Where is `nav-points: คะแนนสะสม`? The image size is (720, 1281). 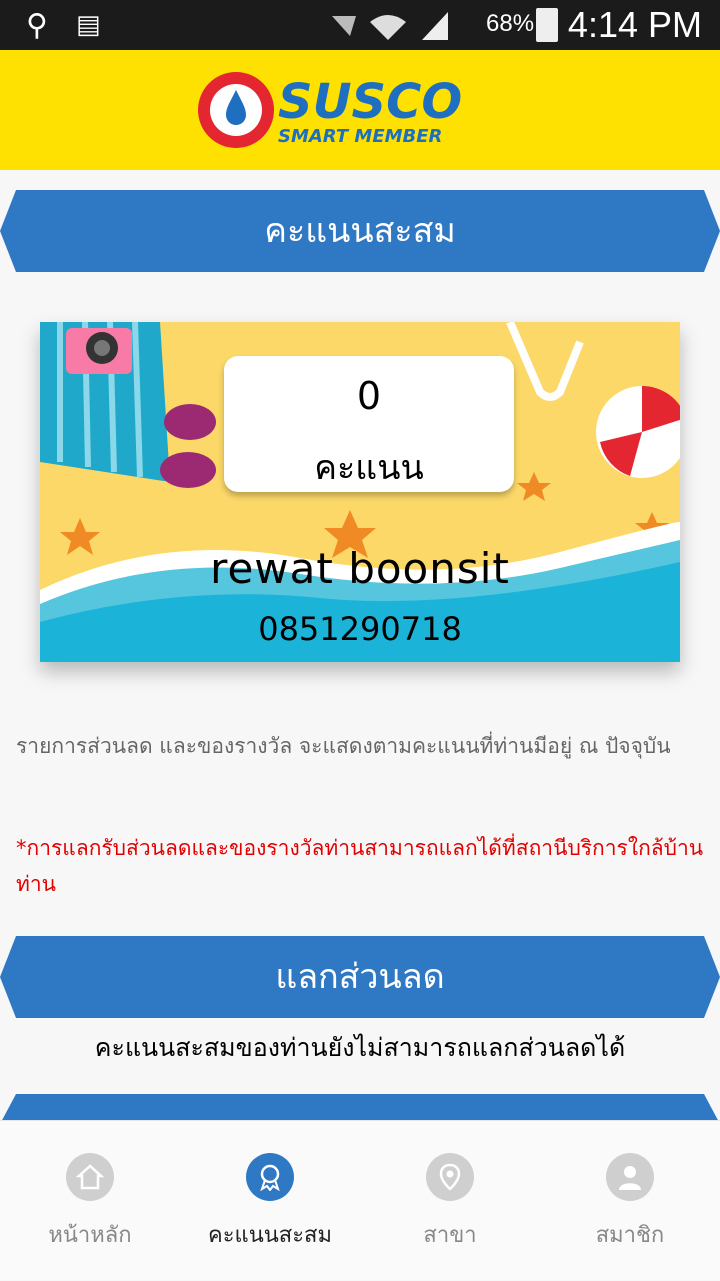 nav-points: คะแนนสะสม is located at coordinates (270, 1201).